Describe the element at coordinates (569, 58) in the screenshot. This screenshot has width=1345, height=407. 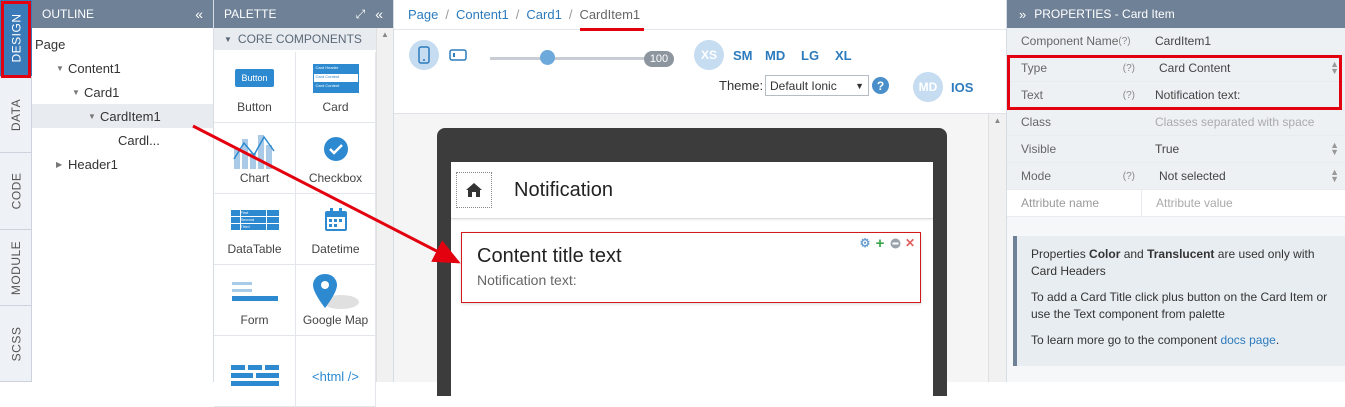
I see `zoom-slider-track` at that location.